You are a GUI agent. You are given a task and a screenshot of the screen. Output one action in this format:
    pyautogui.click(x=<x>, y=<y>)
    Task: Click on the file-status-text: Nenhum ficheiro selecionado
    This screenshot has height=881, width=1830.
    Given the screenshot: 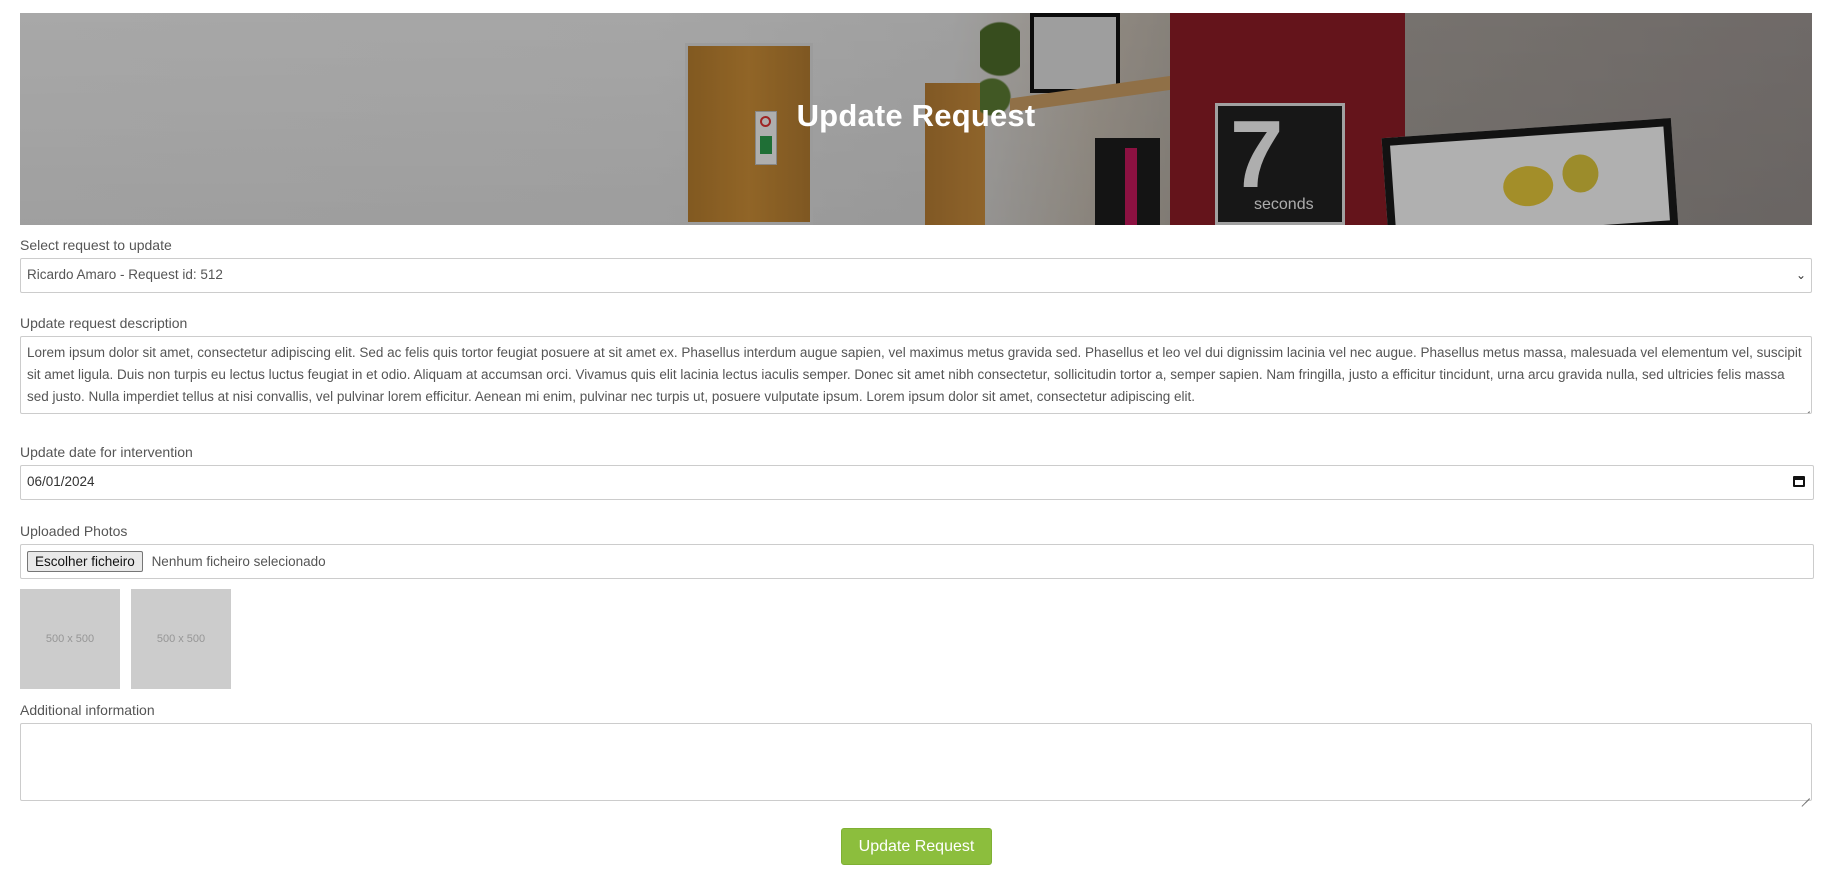 What is the action you would take?
    pyautogui.click(x=238, y=561)
    